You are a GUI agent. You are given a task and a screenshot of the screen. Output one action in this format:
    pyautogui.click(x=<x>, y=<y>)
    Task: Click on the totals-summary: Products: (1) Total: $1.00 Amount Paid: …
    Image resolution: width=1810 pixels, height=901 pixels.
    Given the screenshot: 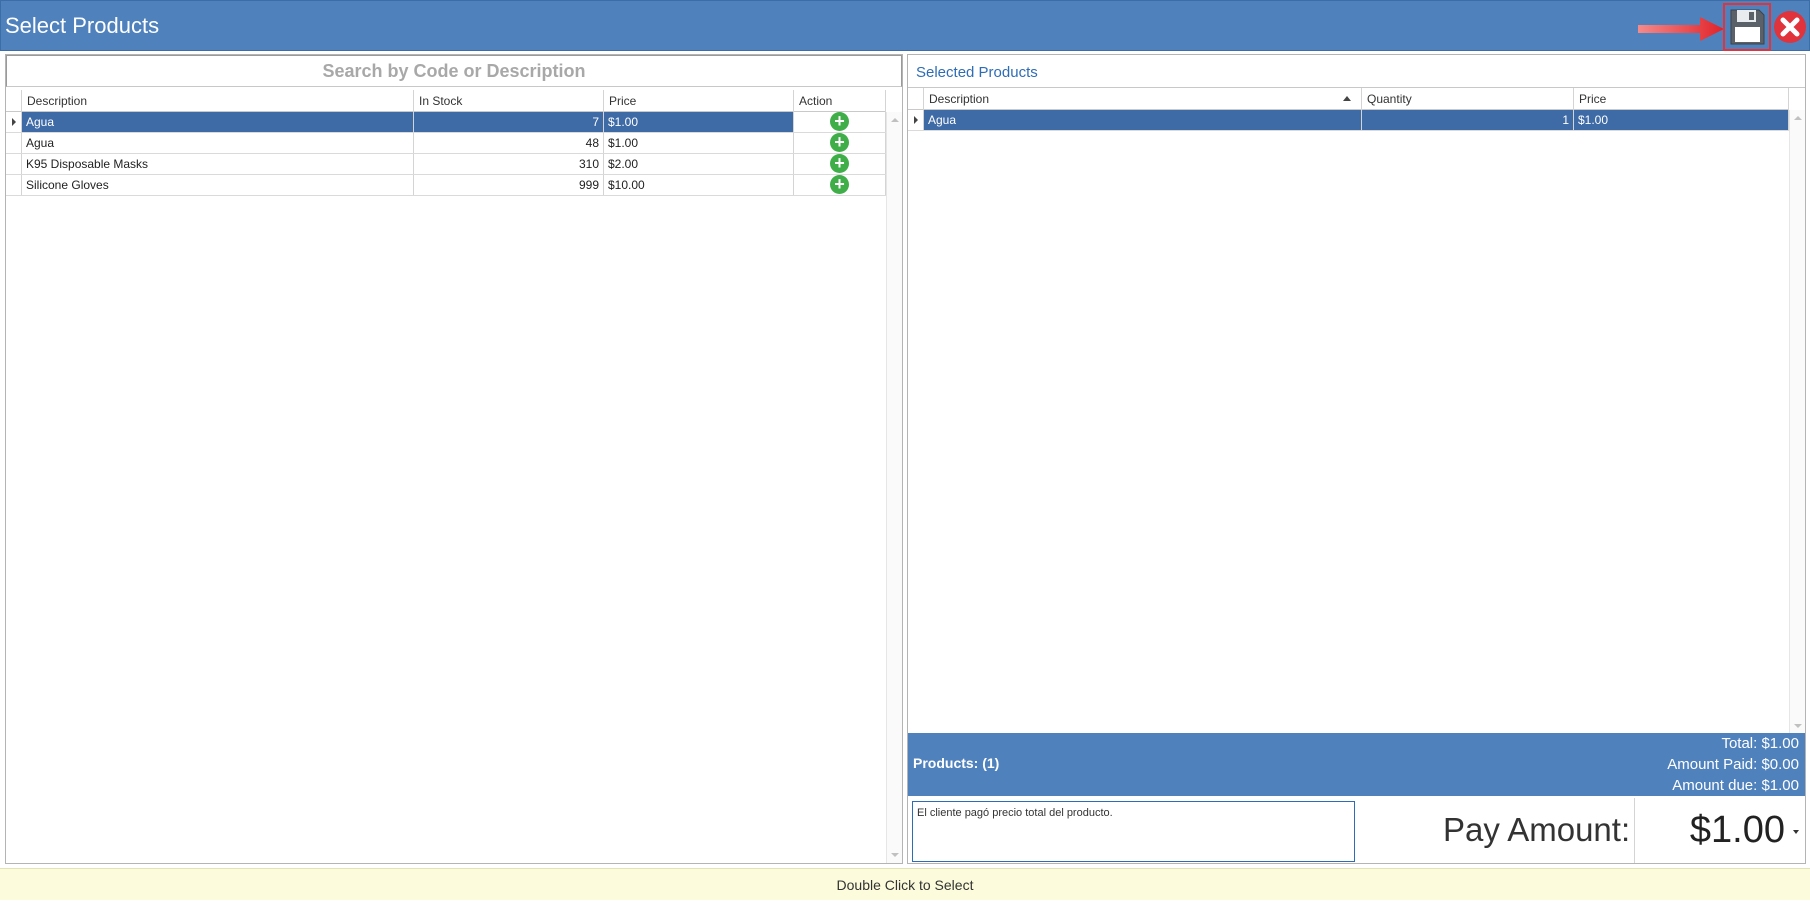 What is the action you would take?
    pyautogui.click(x=1356, y=764)
    